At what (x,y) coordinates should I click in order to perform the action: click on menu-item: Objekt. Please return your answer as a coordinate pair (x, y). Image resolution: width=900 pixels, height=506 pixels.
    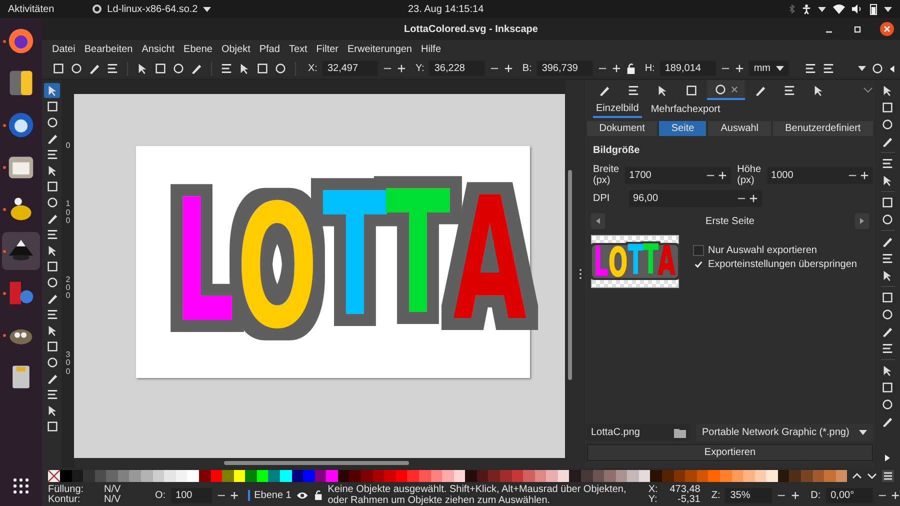
    Looking at the image, I should click on (235, 49).